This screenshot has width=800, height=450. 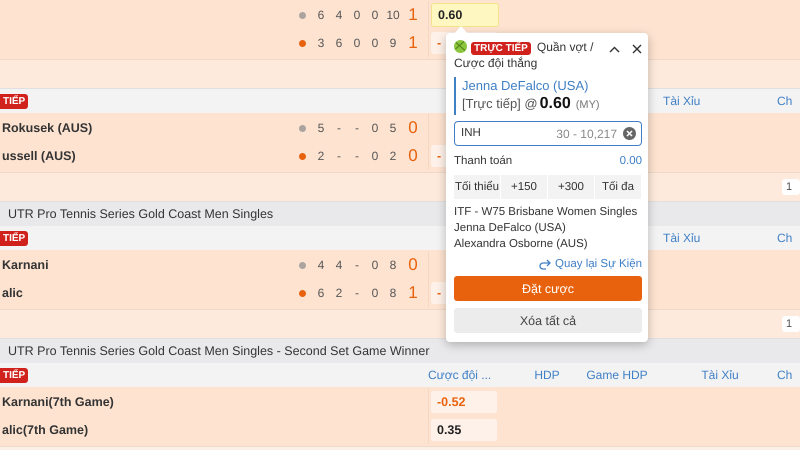 I want to click on event-info: ITF - W75 Brisbane Women Singles, so click(x=546, y=212).